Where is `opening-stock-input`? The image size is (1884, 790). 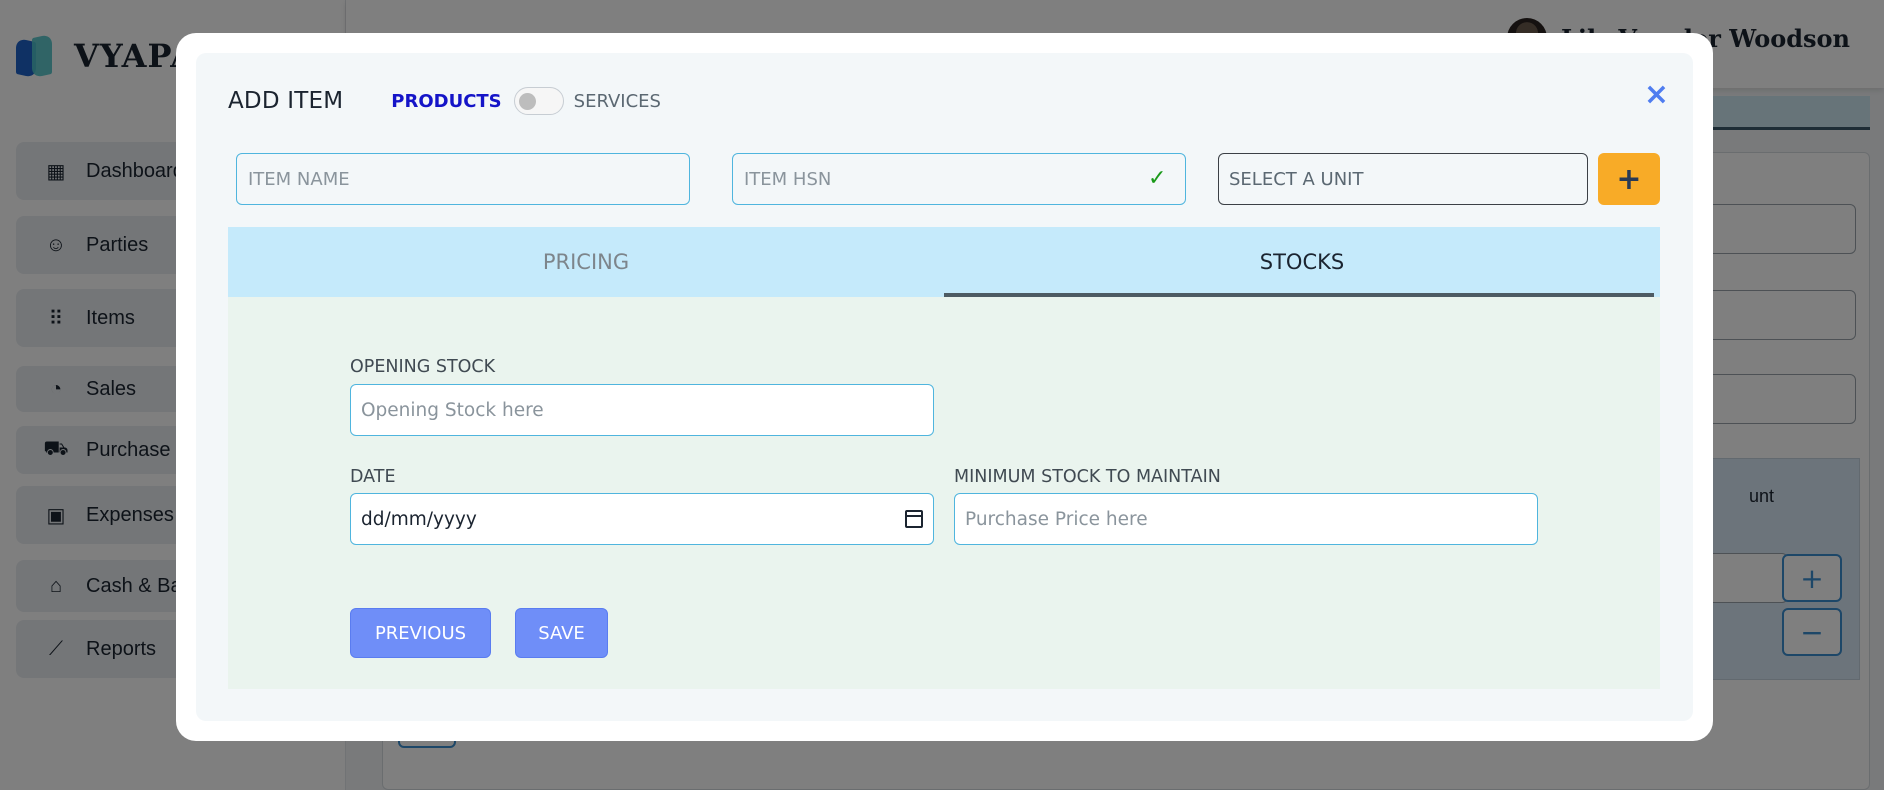
opening-stock-input is located at coordinates (642, 410).